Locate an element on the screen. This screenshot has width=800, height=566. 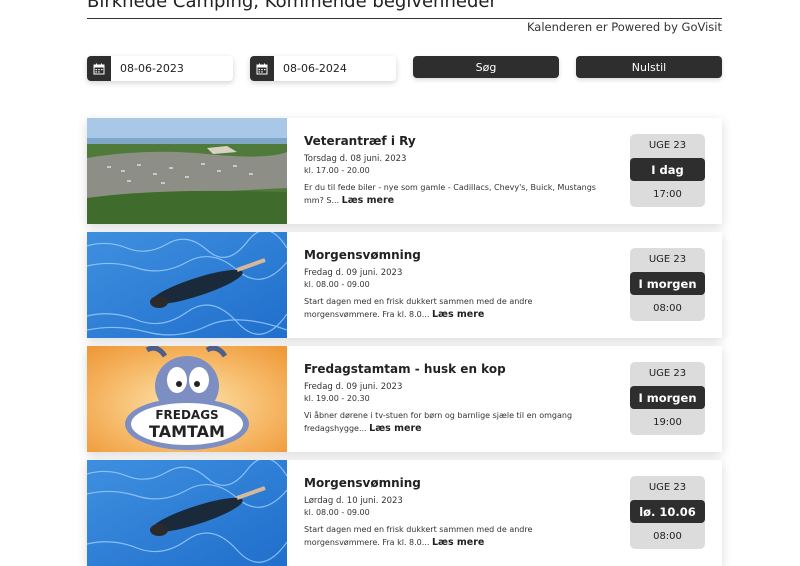
tamtam-logo-text: FREDAGS is located at coordinates (186, 415).